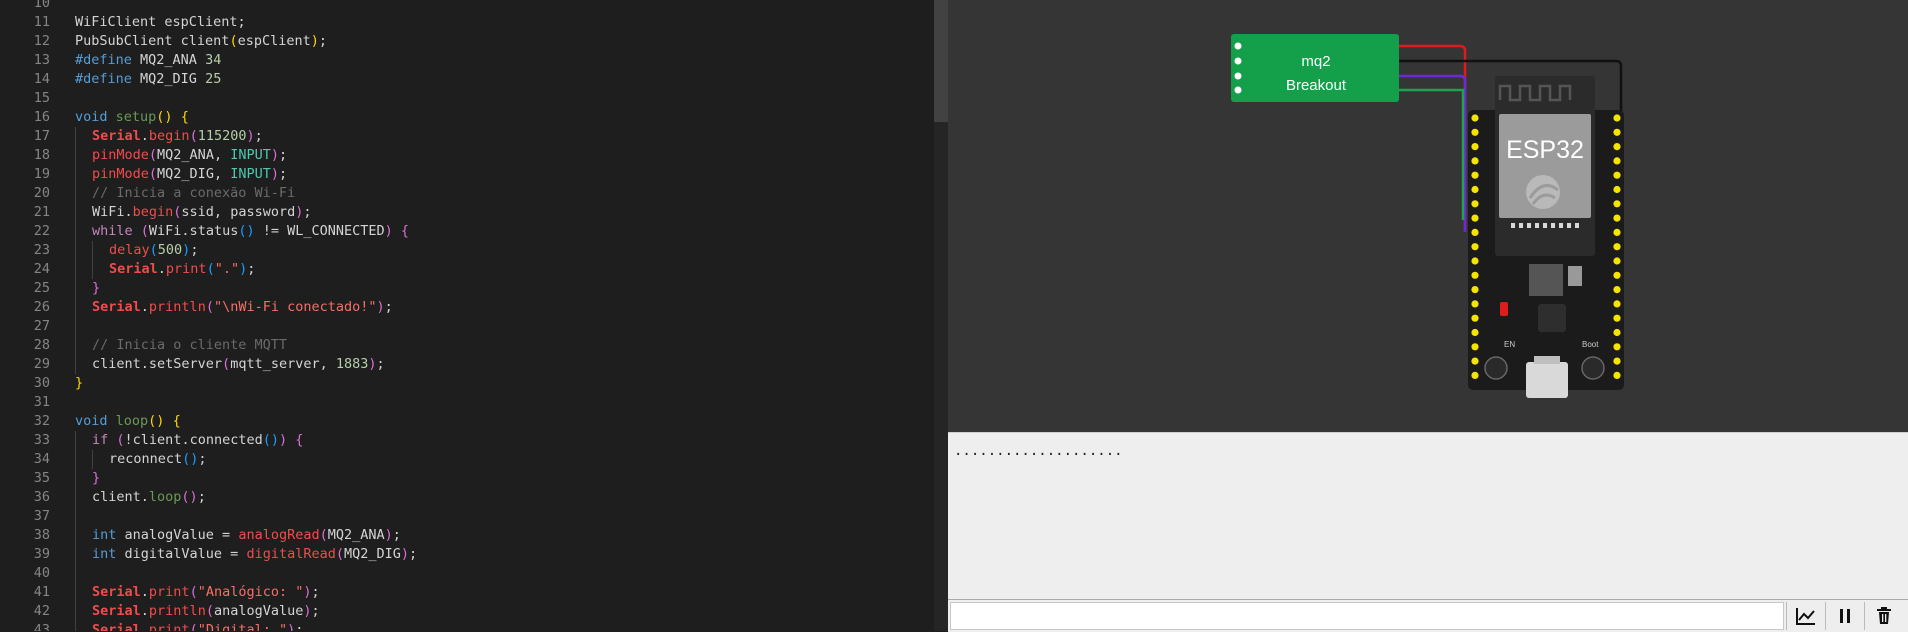 Image resolution: width=1908 pixels, height=632 pixels. I want to click on code-line: 37, so click(465, 516).